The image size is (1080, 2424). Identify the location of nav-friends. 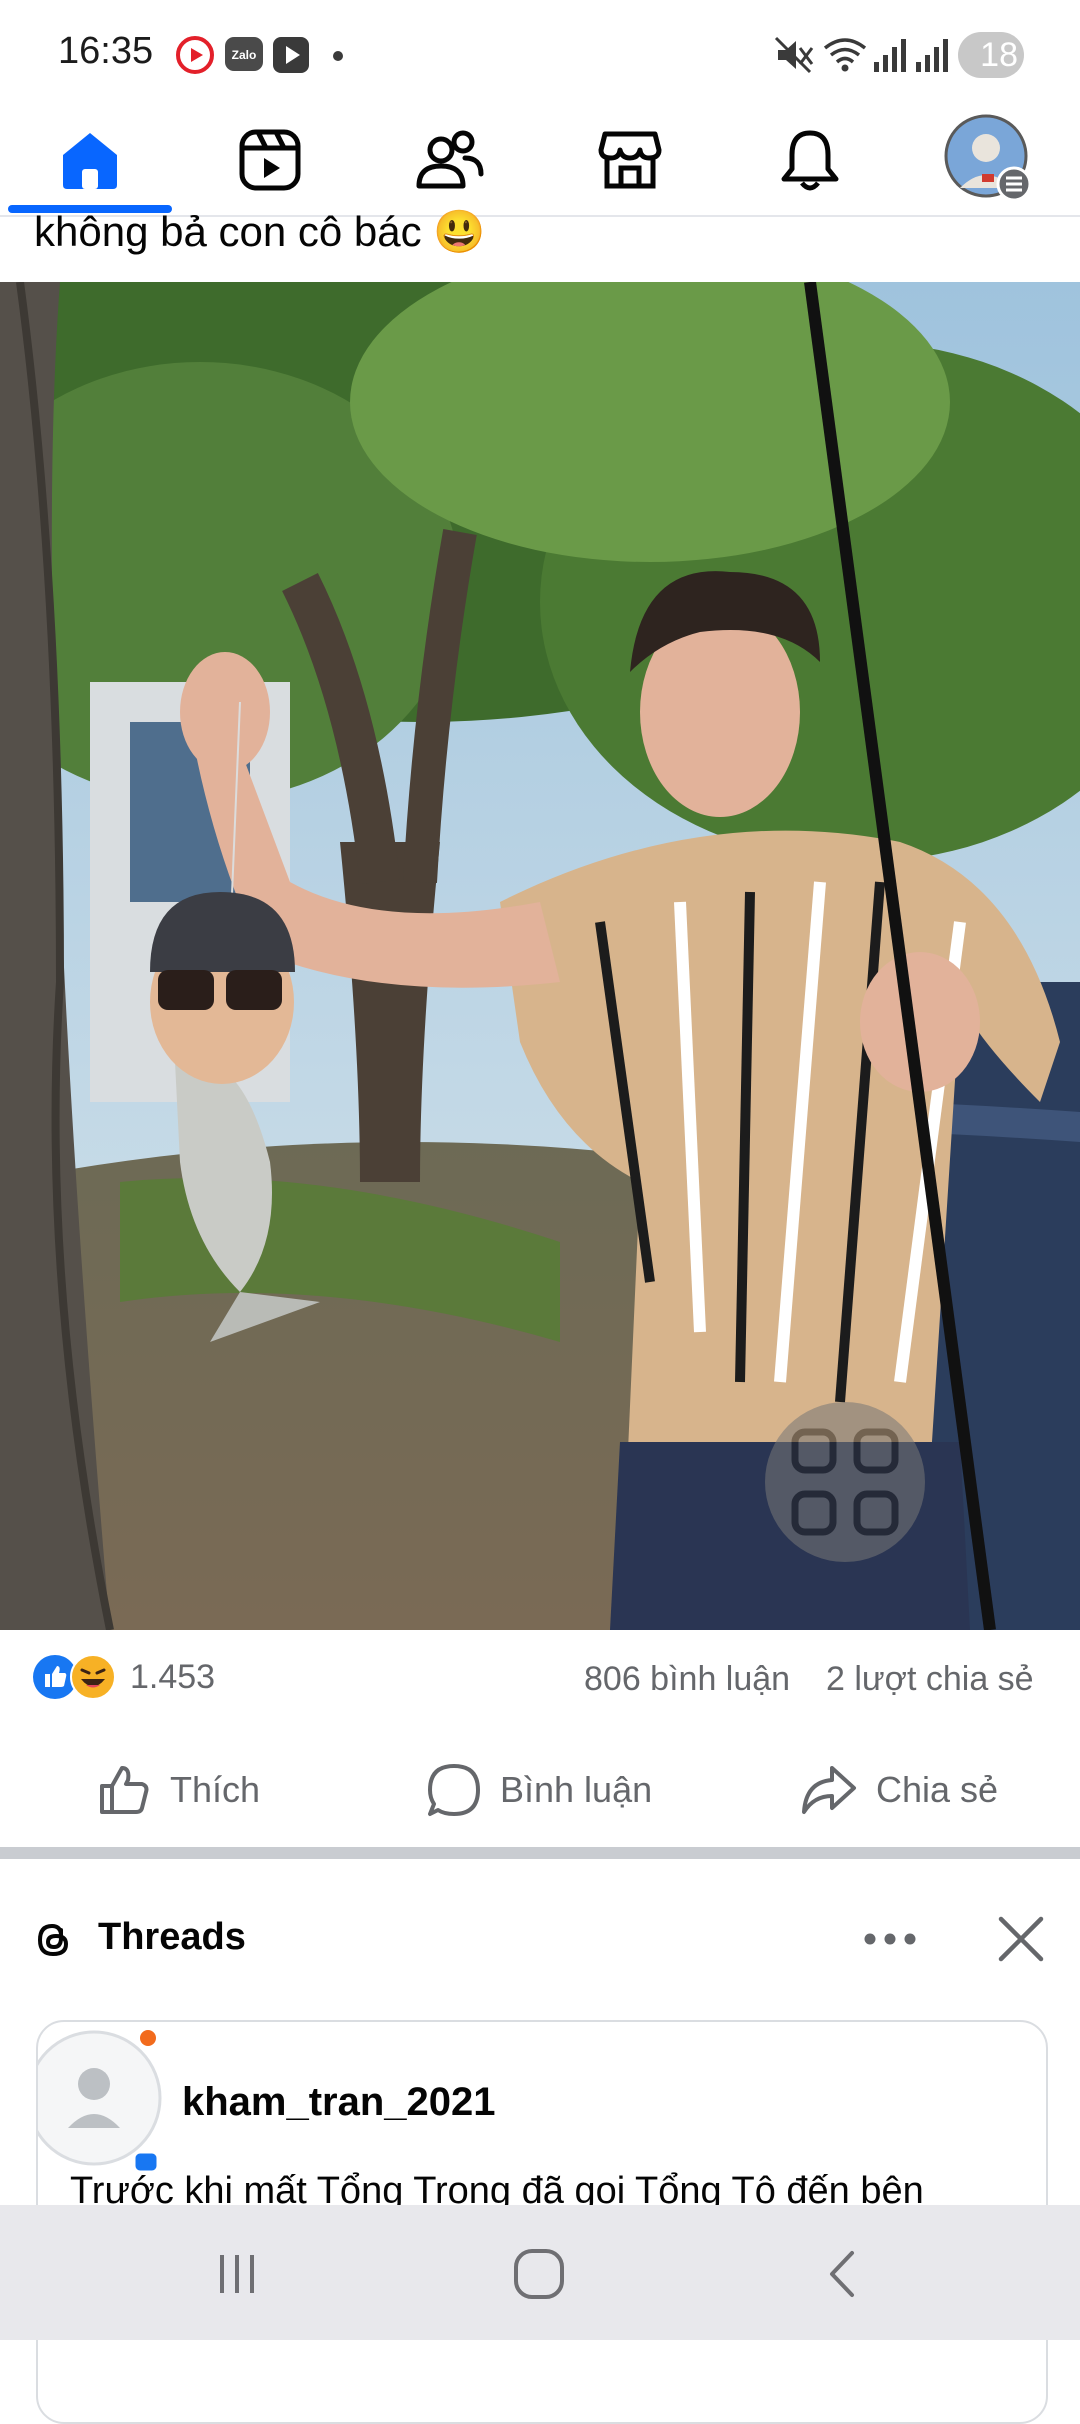
(450, 160).